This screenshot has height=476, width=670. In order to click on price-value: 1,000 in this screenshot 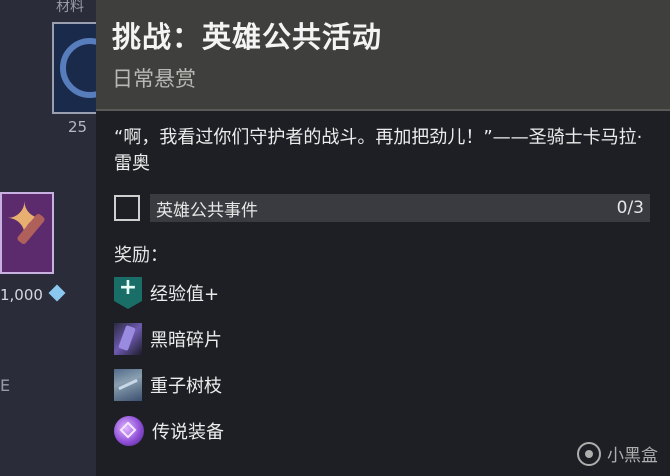, I will do `click(21, 295)`.